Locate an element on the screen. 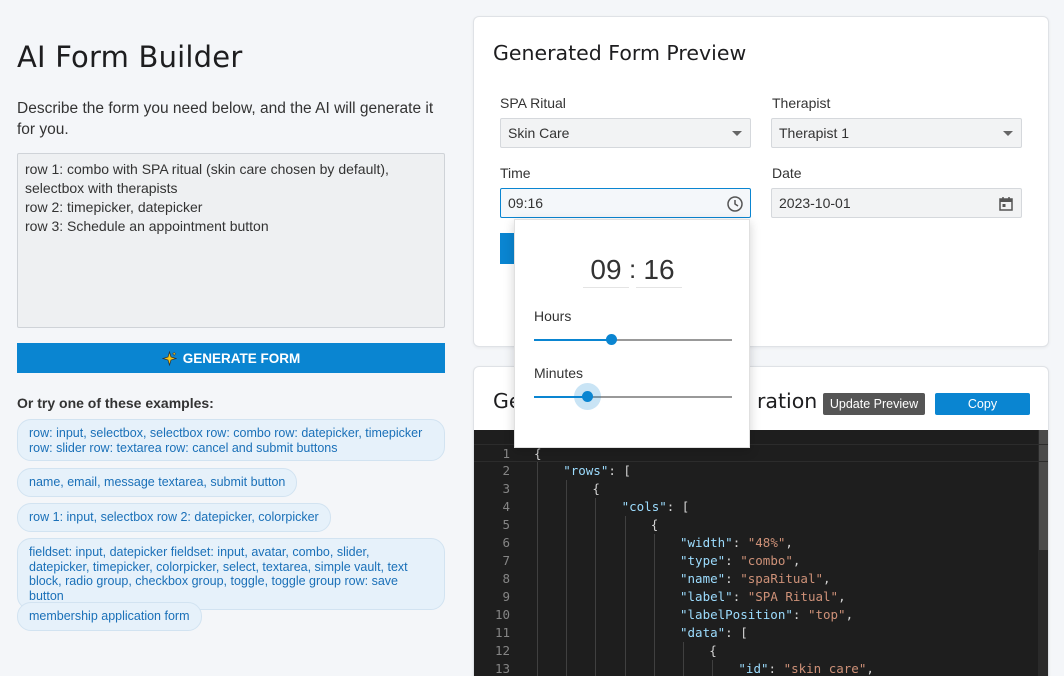 The height and width of the screenshot is (676, 1064). code-text: "name": "spaRitual", is located at coordinates (755, 578).